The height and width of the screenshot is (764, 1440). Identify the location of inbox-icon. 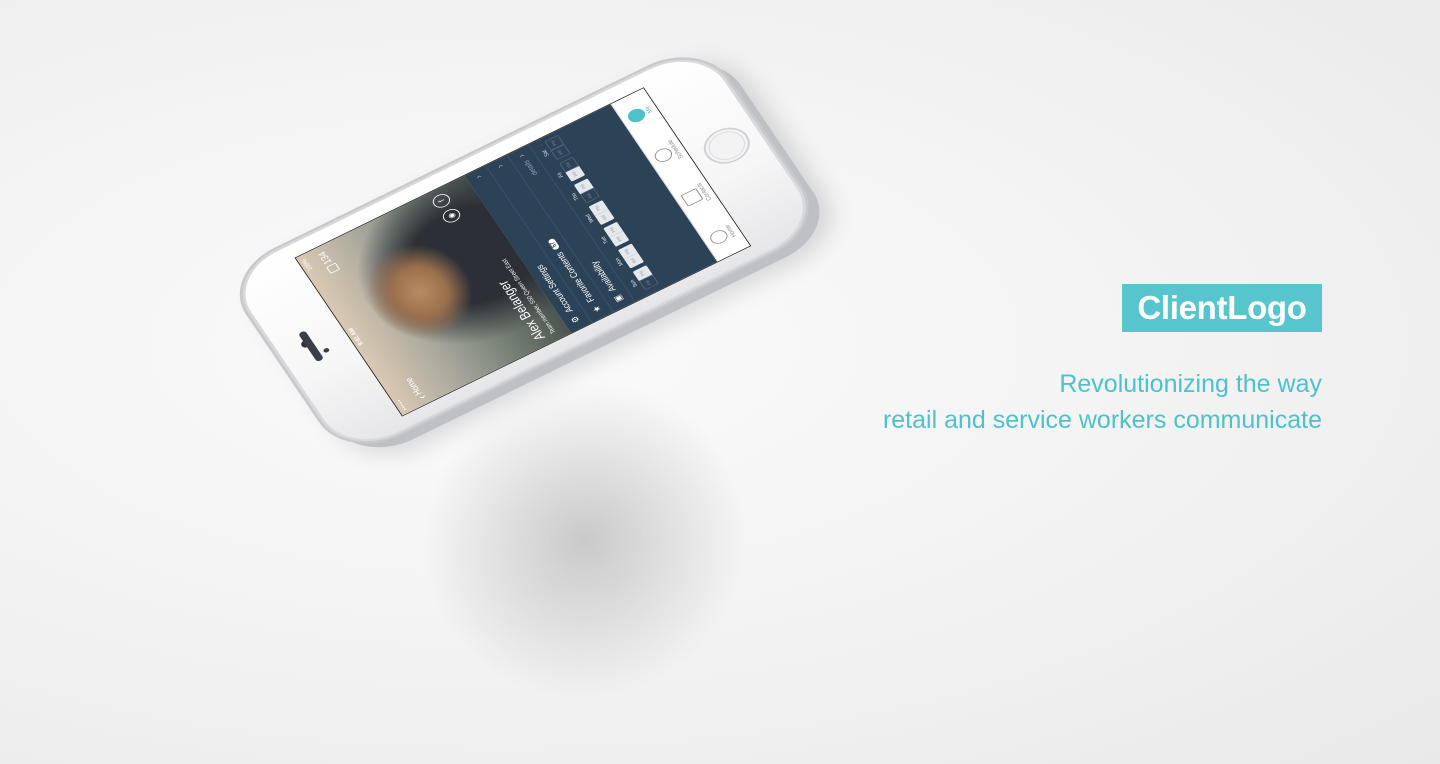
(332, 268).